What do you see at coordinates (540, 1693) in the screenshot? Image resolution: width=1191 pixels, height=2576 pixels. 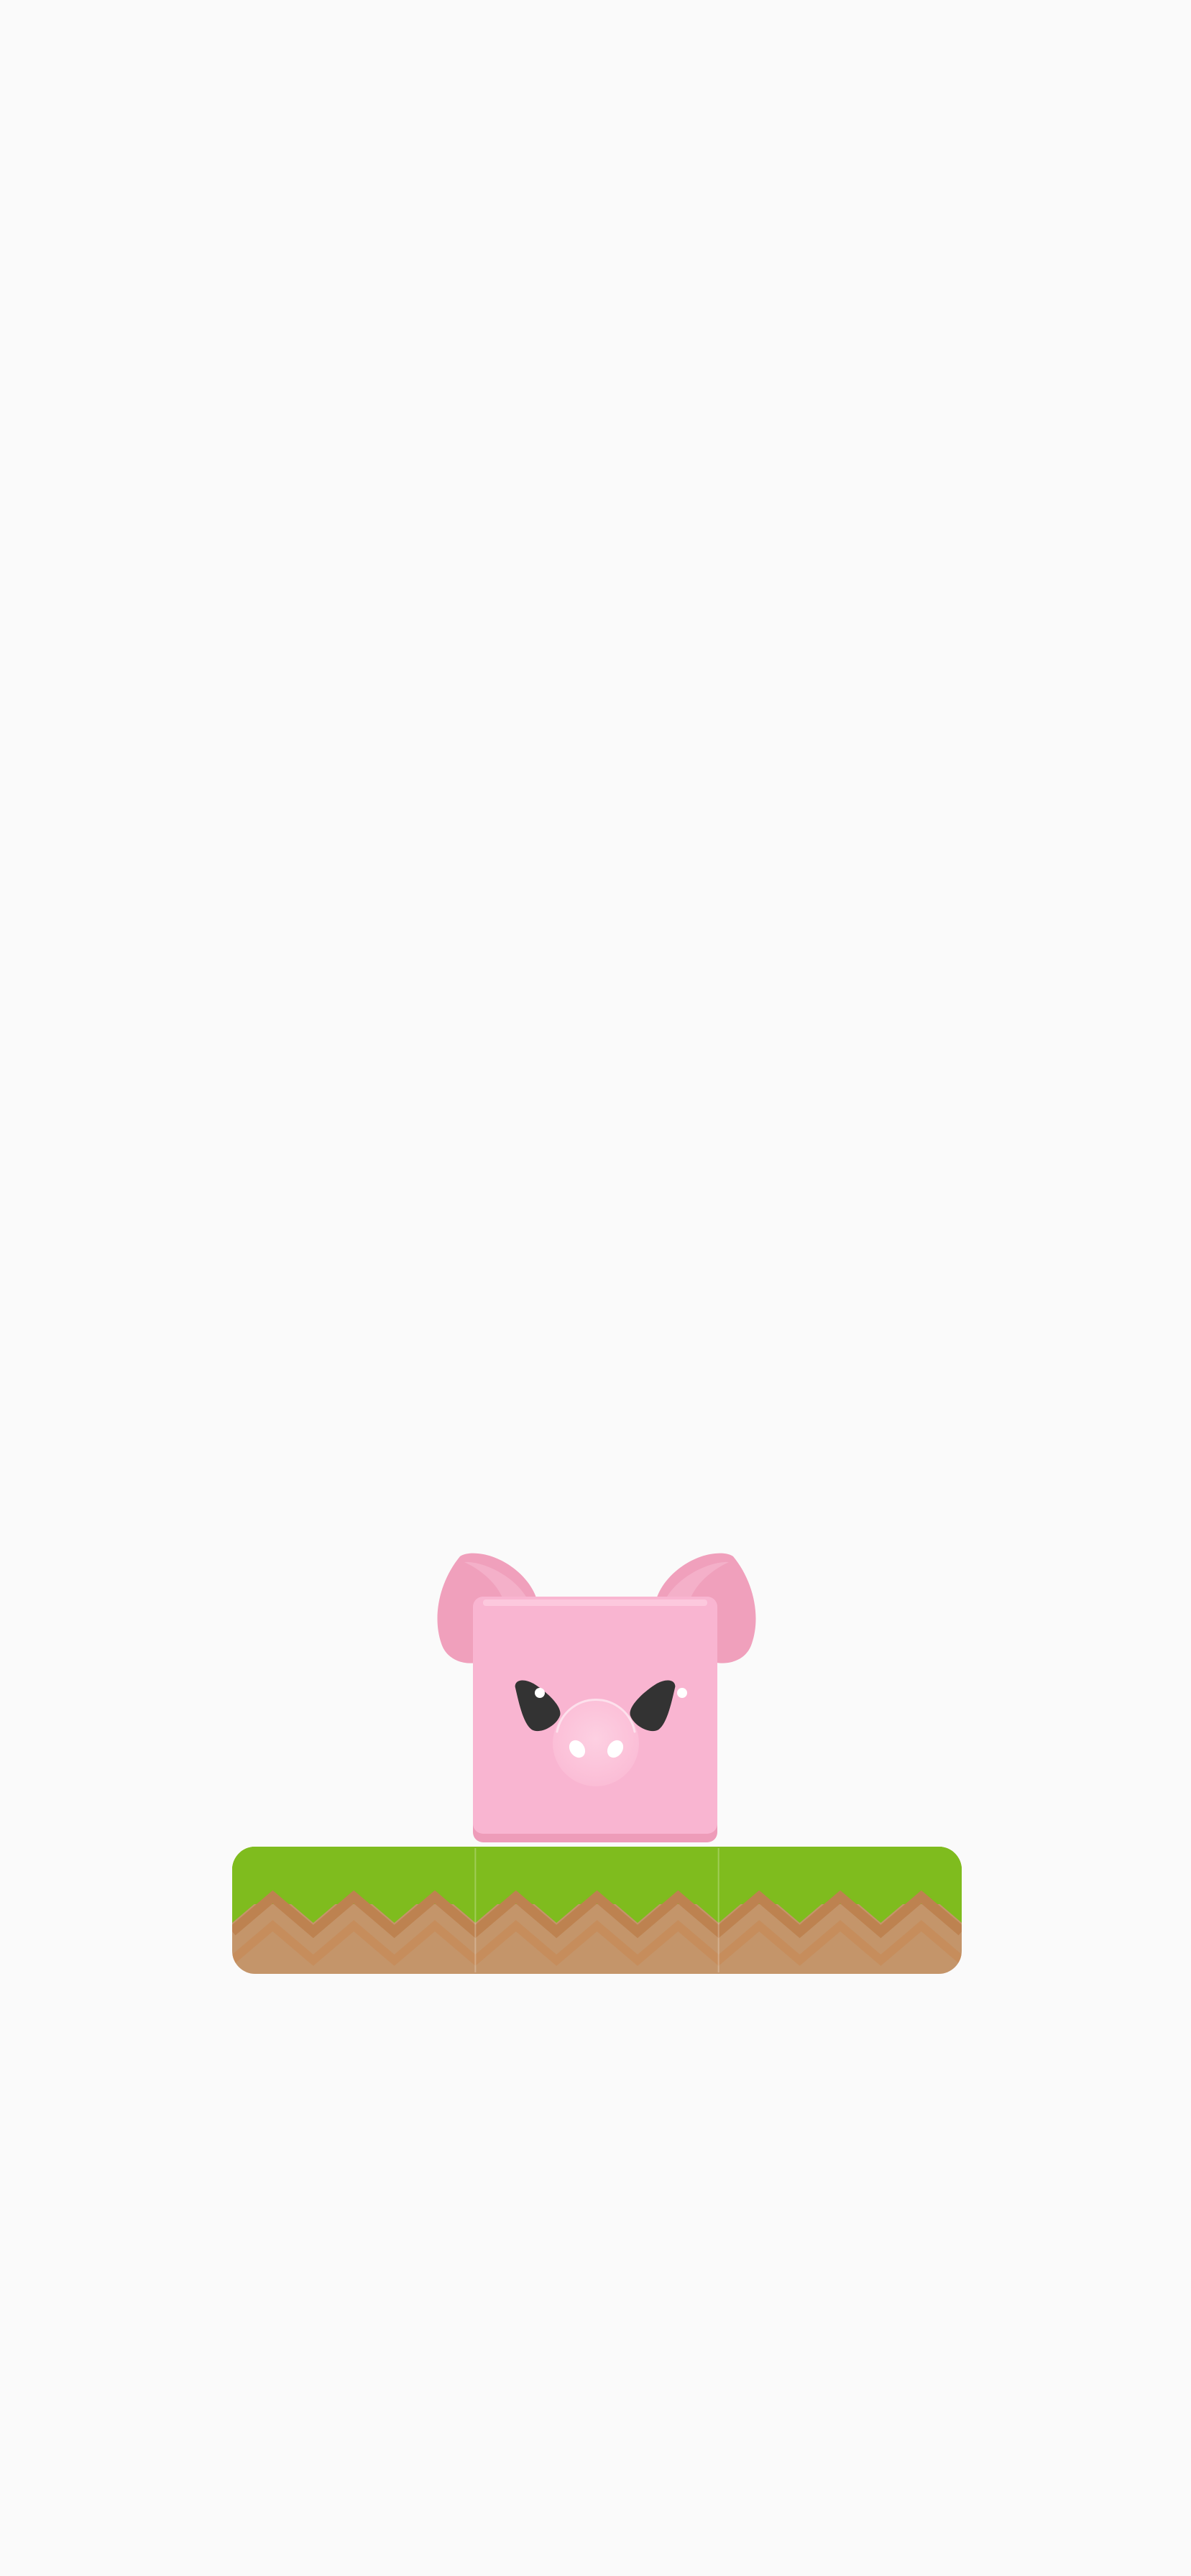 I see `pig-left-eye-shine` at bounding box center [540, 1693].